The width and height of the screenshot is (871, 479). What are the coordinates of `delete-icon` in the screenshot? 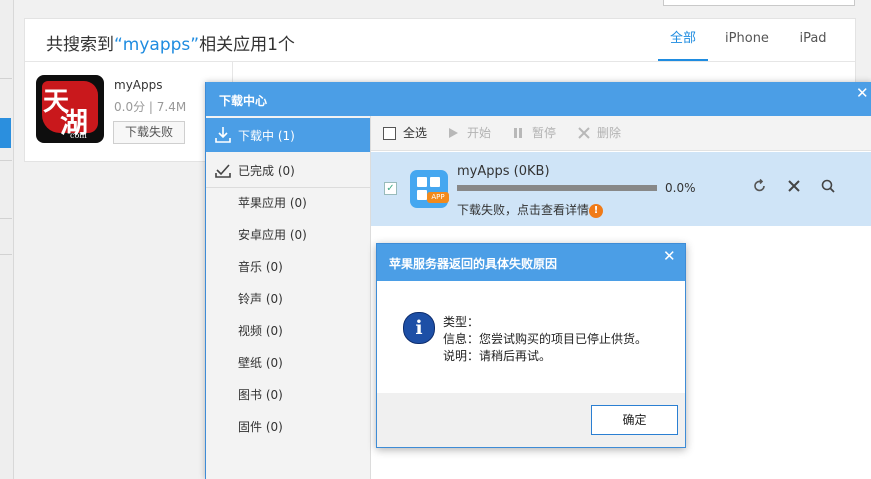 It's located at (584, 133).